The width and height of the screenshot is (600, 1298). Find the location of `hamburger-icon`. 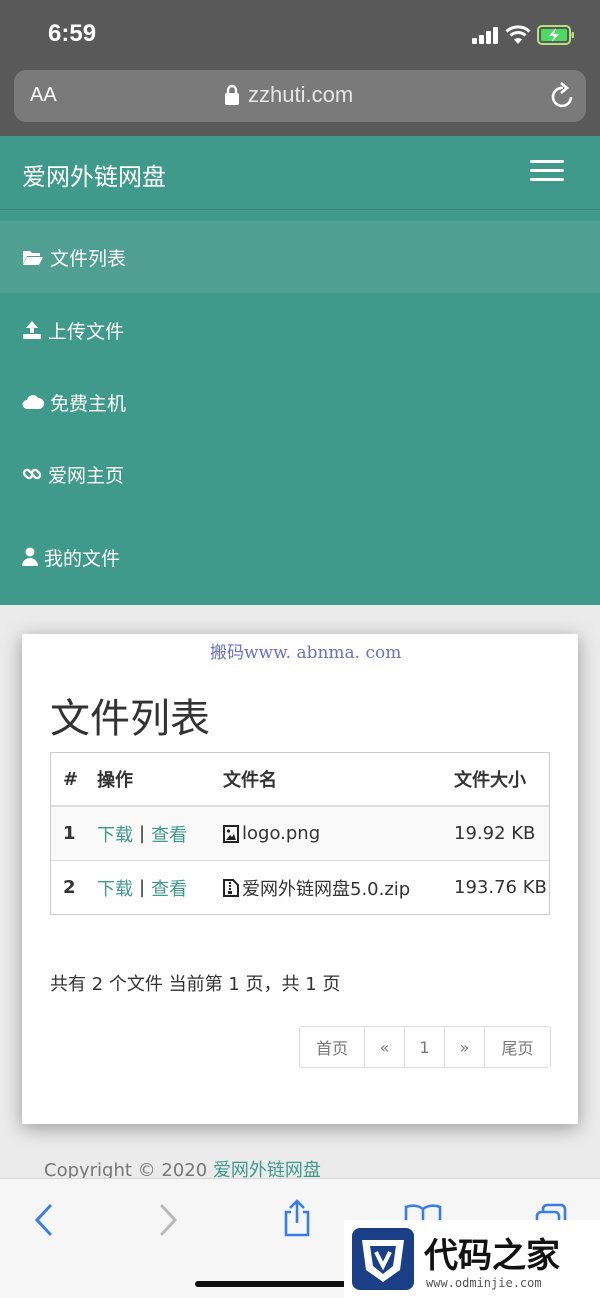

hamburger-icon is located at coordinates (547, 161).